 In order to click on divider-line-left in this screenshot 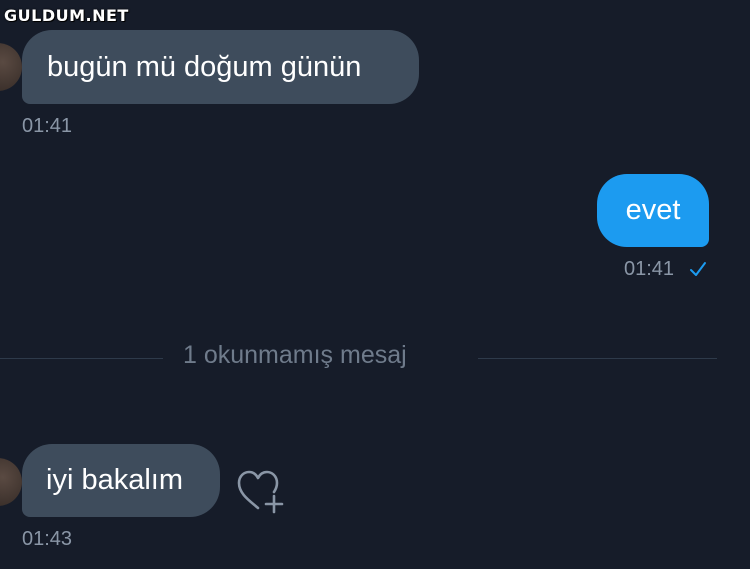, I will do `click(81, 358)`.